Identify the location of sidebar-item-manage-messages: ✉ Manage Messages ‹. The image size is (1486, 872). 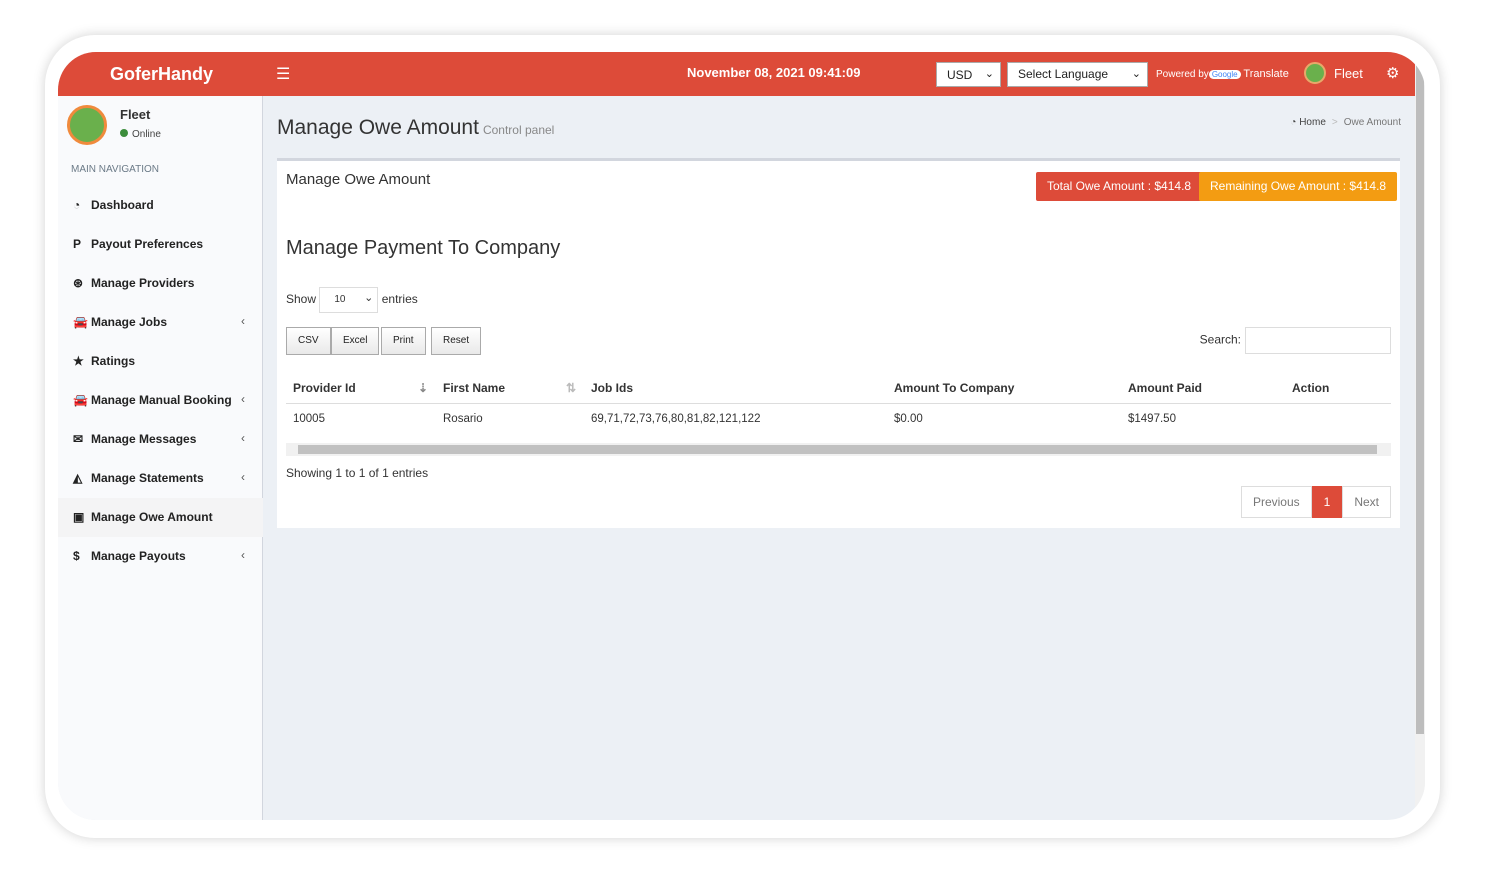
(160, 439).